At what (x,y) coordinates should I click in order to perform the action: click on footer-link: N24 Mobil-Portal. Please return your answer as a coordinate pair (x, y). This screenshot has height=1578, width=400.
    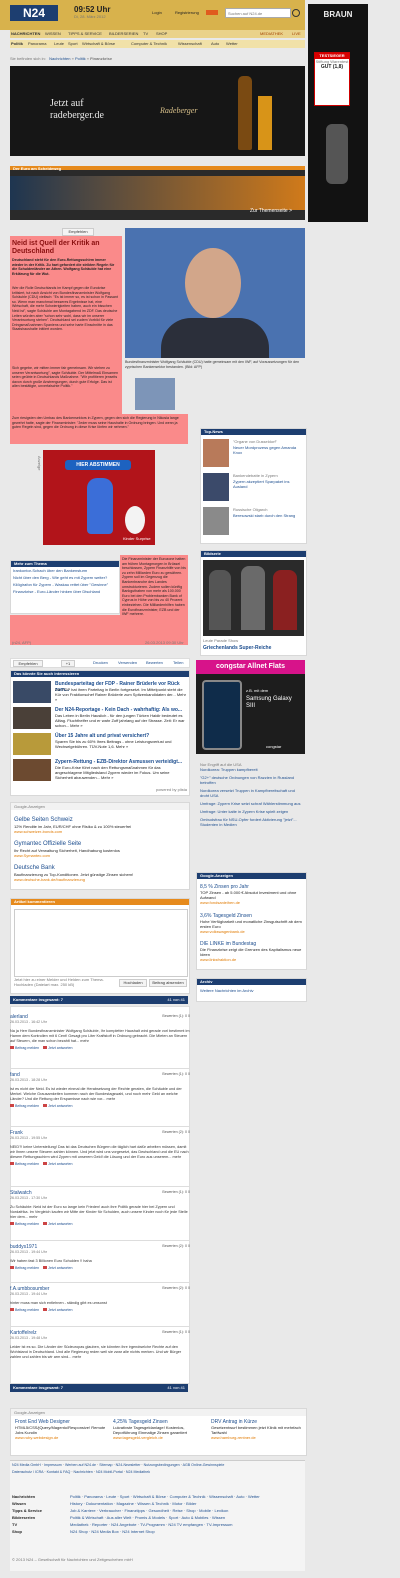
    Looking at the image, I should click on (109, 1472).